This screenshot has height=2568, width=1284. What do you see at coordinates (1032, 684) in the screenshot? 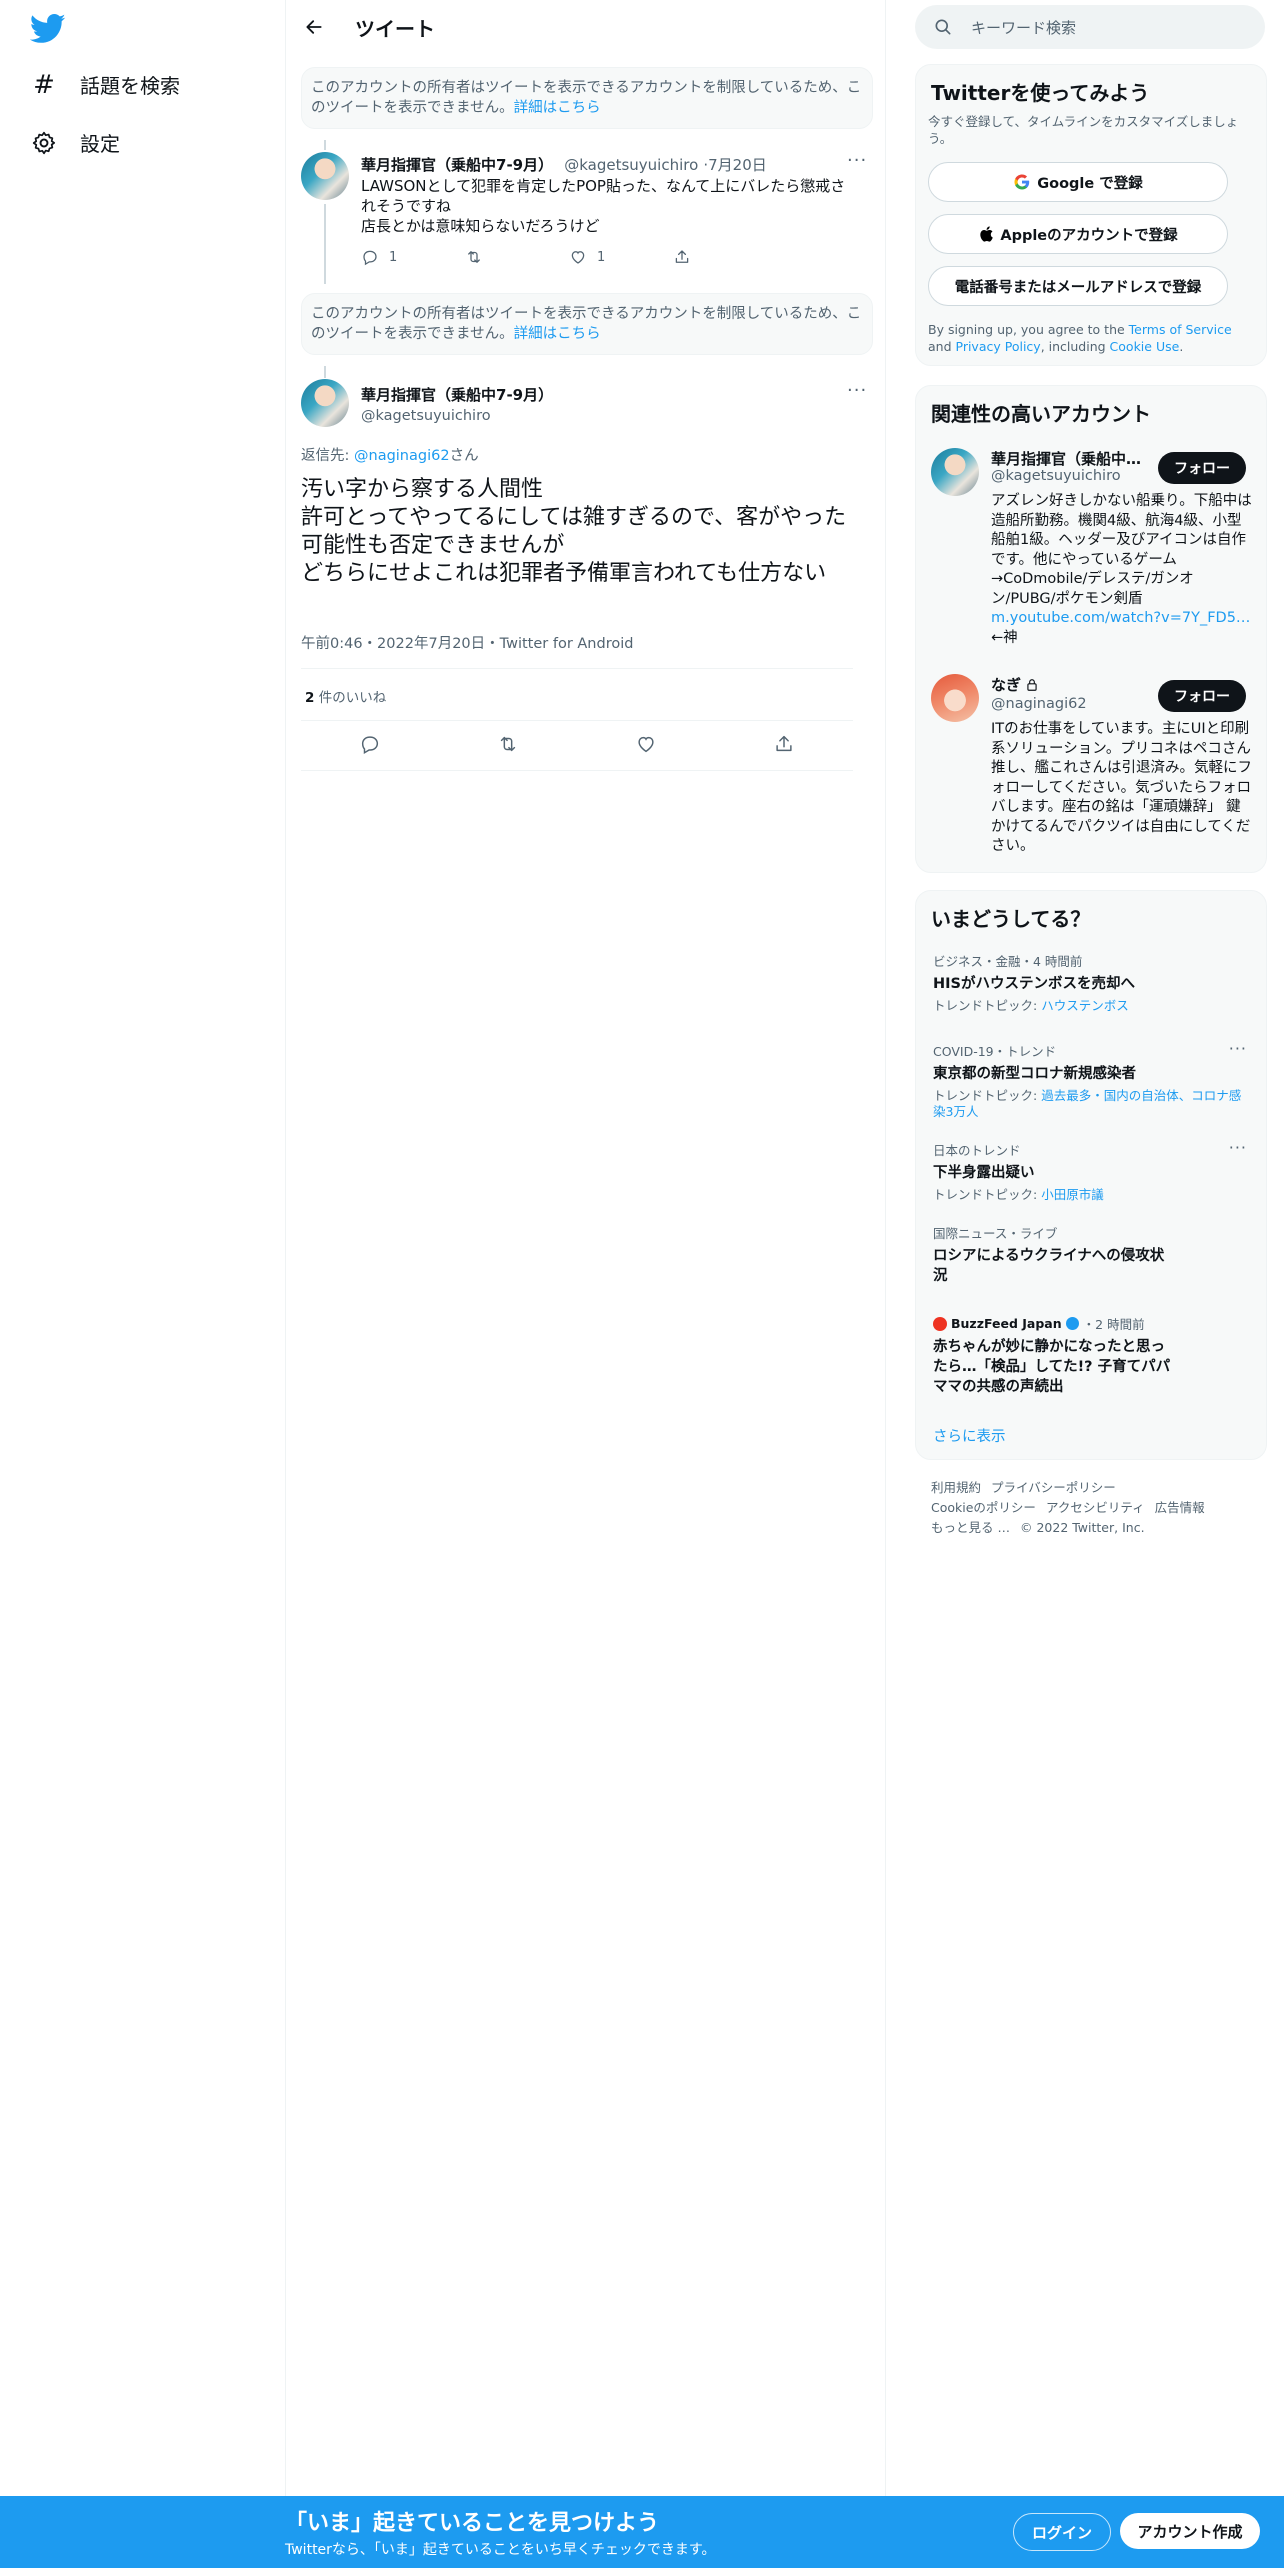
I see `lock-icon` at bounding box center [1032, 684].